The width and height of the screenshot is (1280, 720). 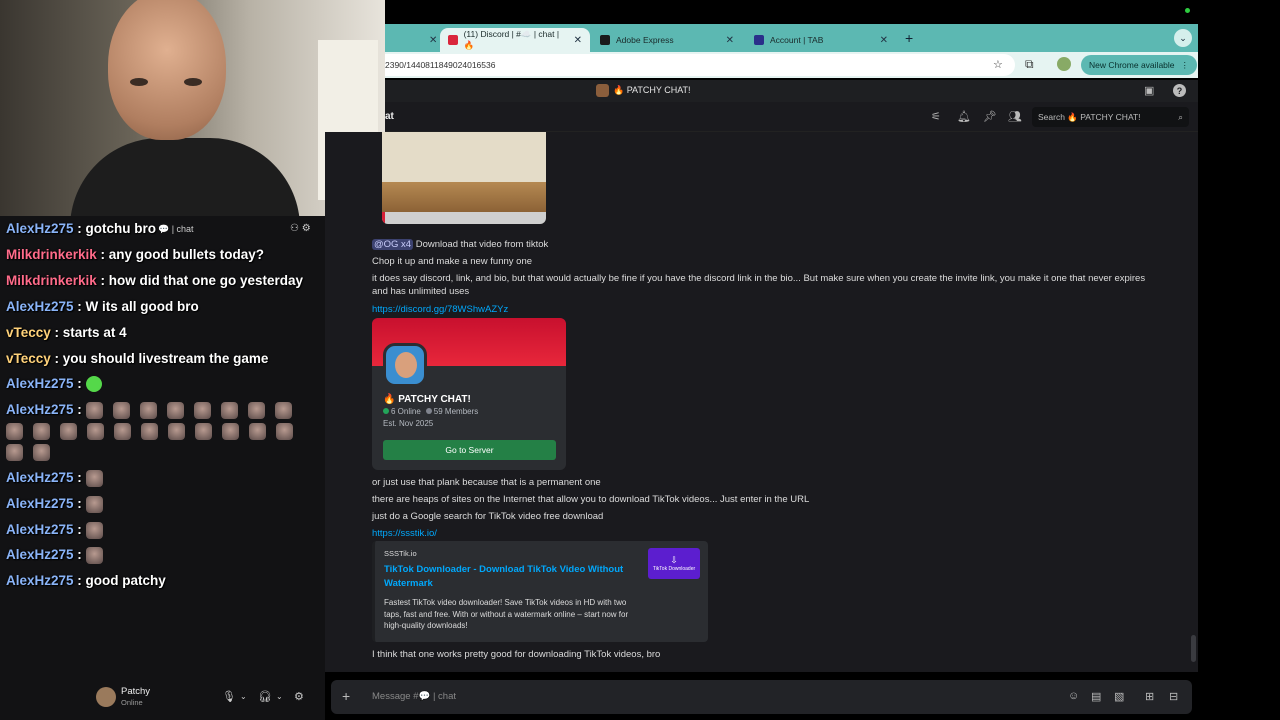 I want to click on gift-icon: ⊟, so click(x=1173, y=696).